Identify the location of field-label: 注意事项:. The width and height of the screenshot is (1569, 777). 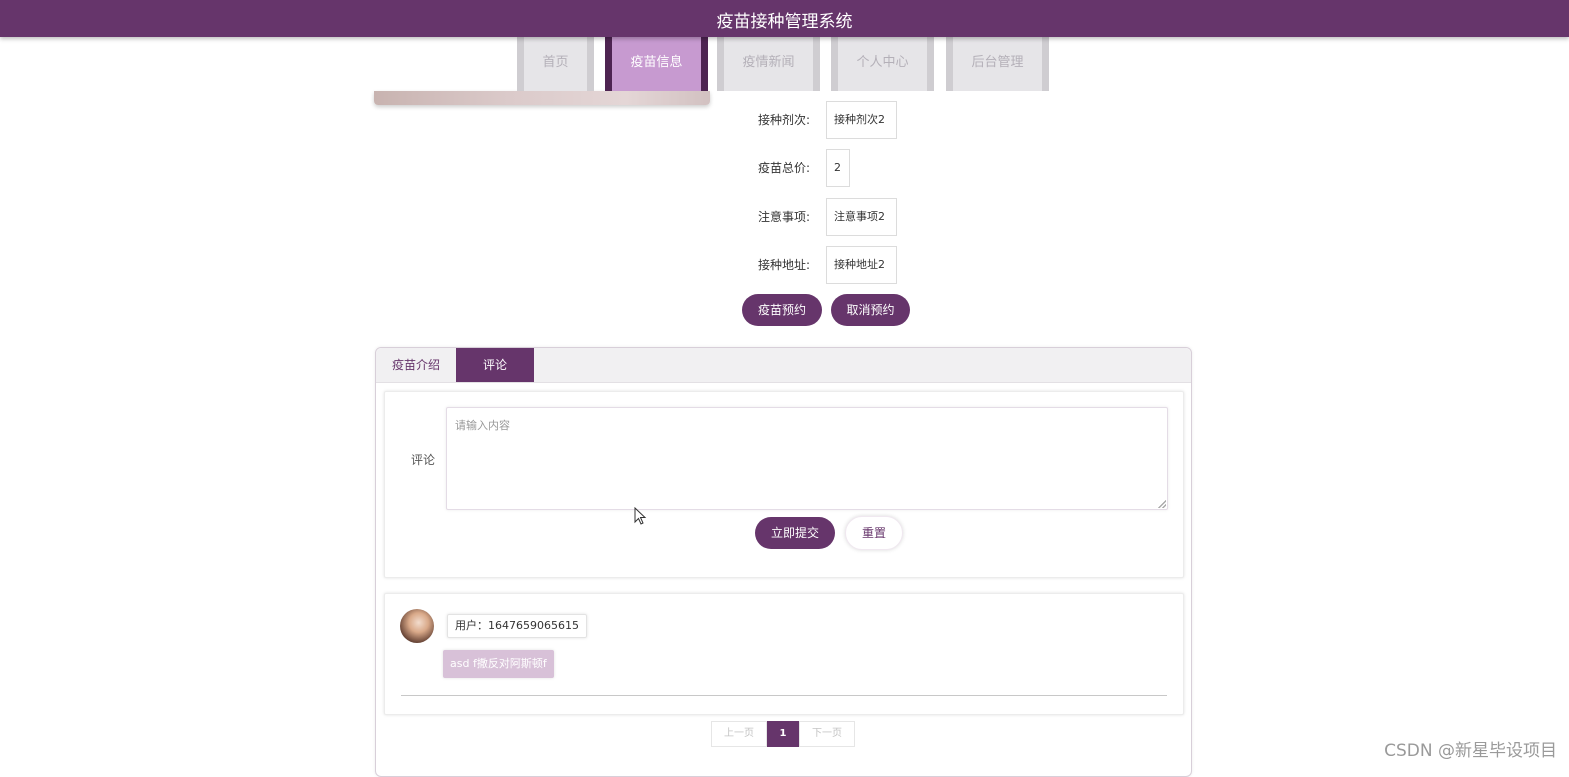
(783, 217).